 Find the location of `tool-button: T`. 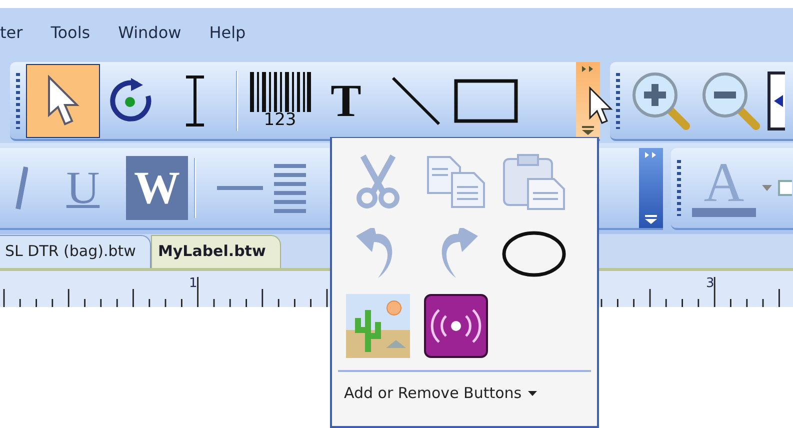

tool-button: T is located at coordinates (346, 101).